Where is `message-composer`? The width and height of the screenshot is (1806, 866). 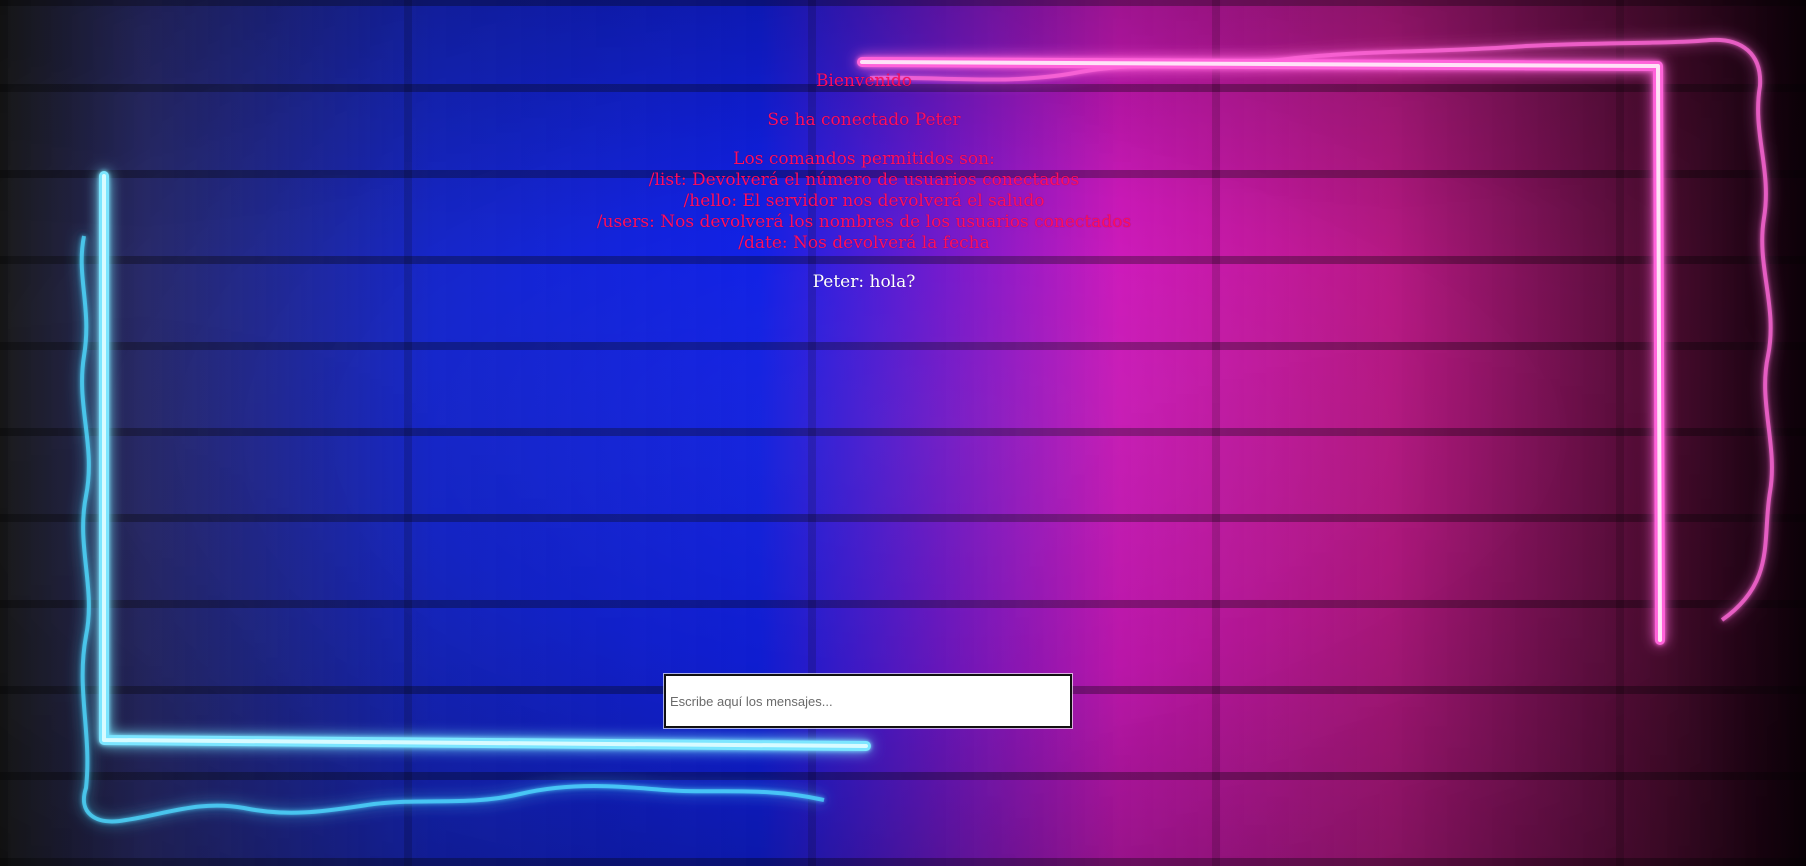
message-composer is located at coordinates (868, 701).